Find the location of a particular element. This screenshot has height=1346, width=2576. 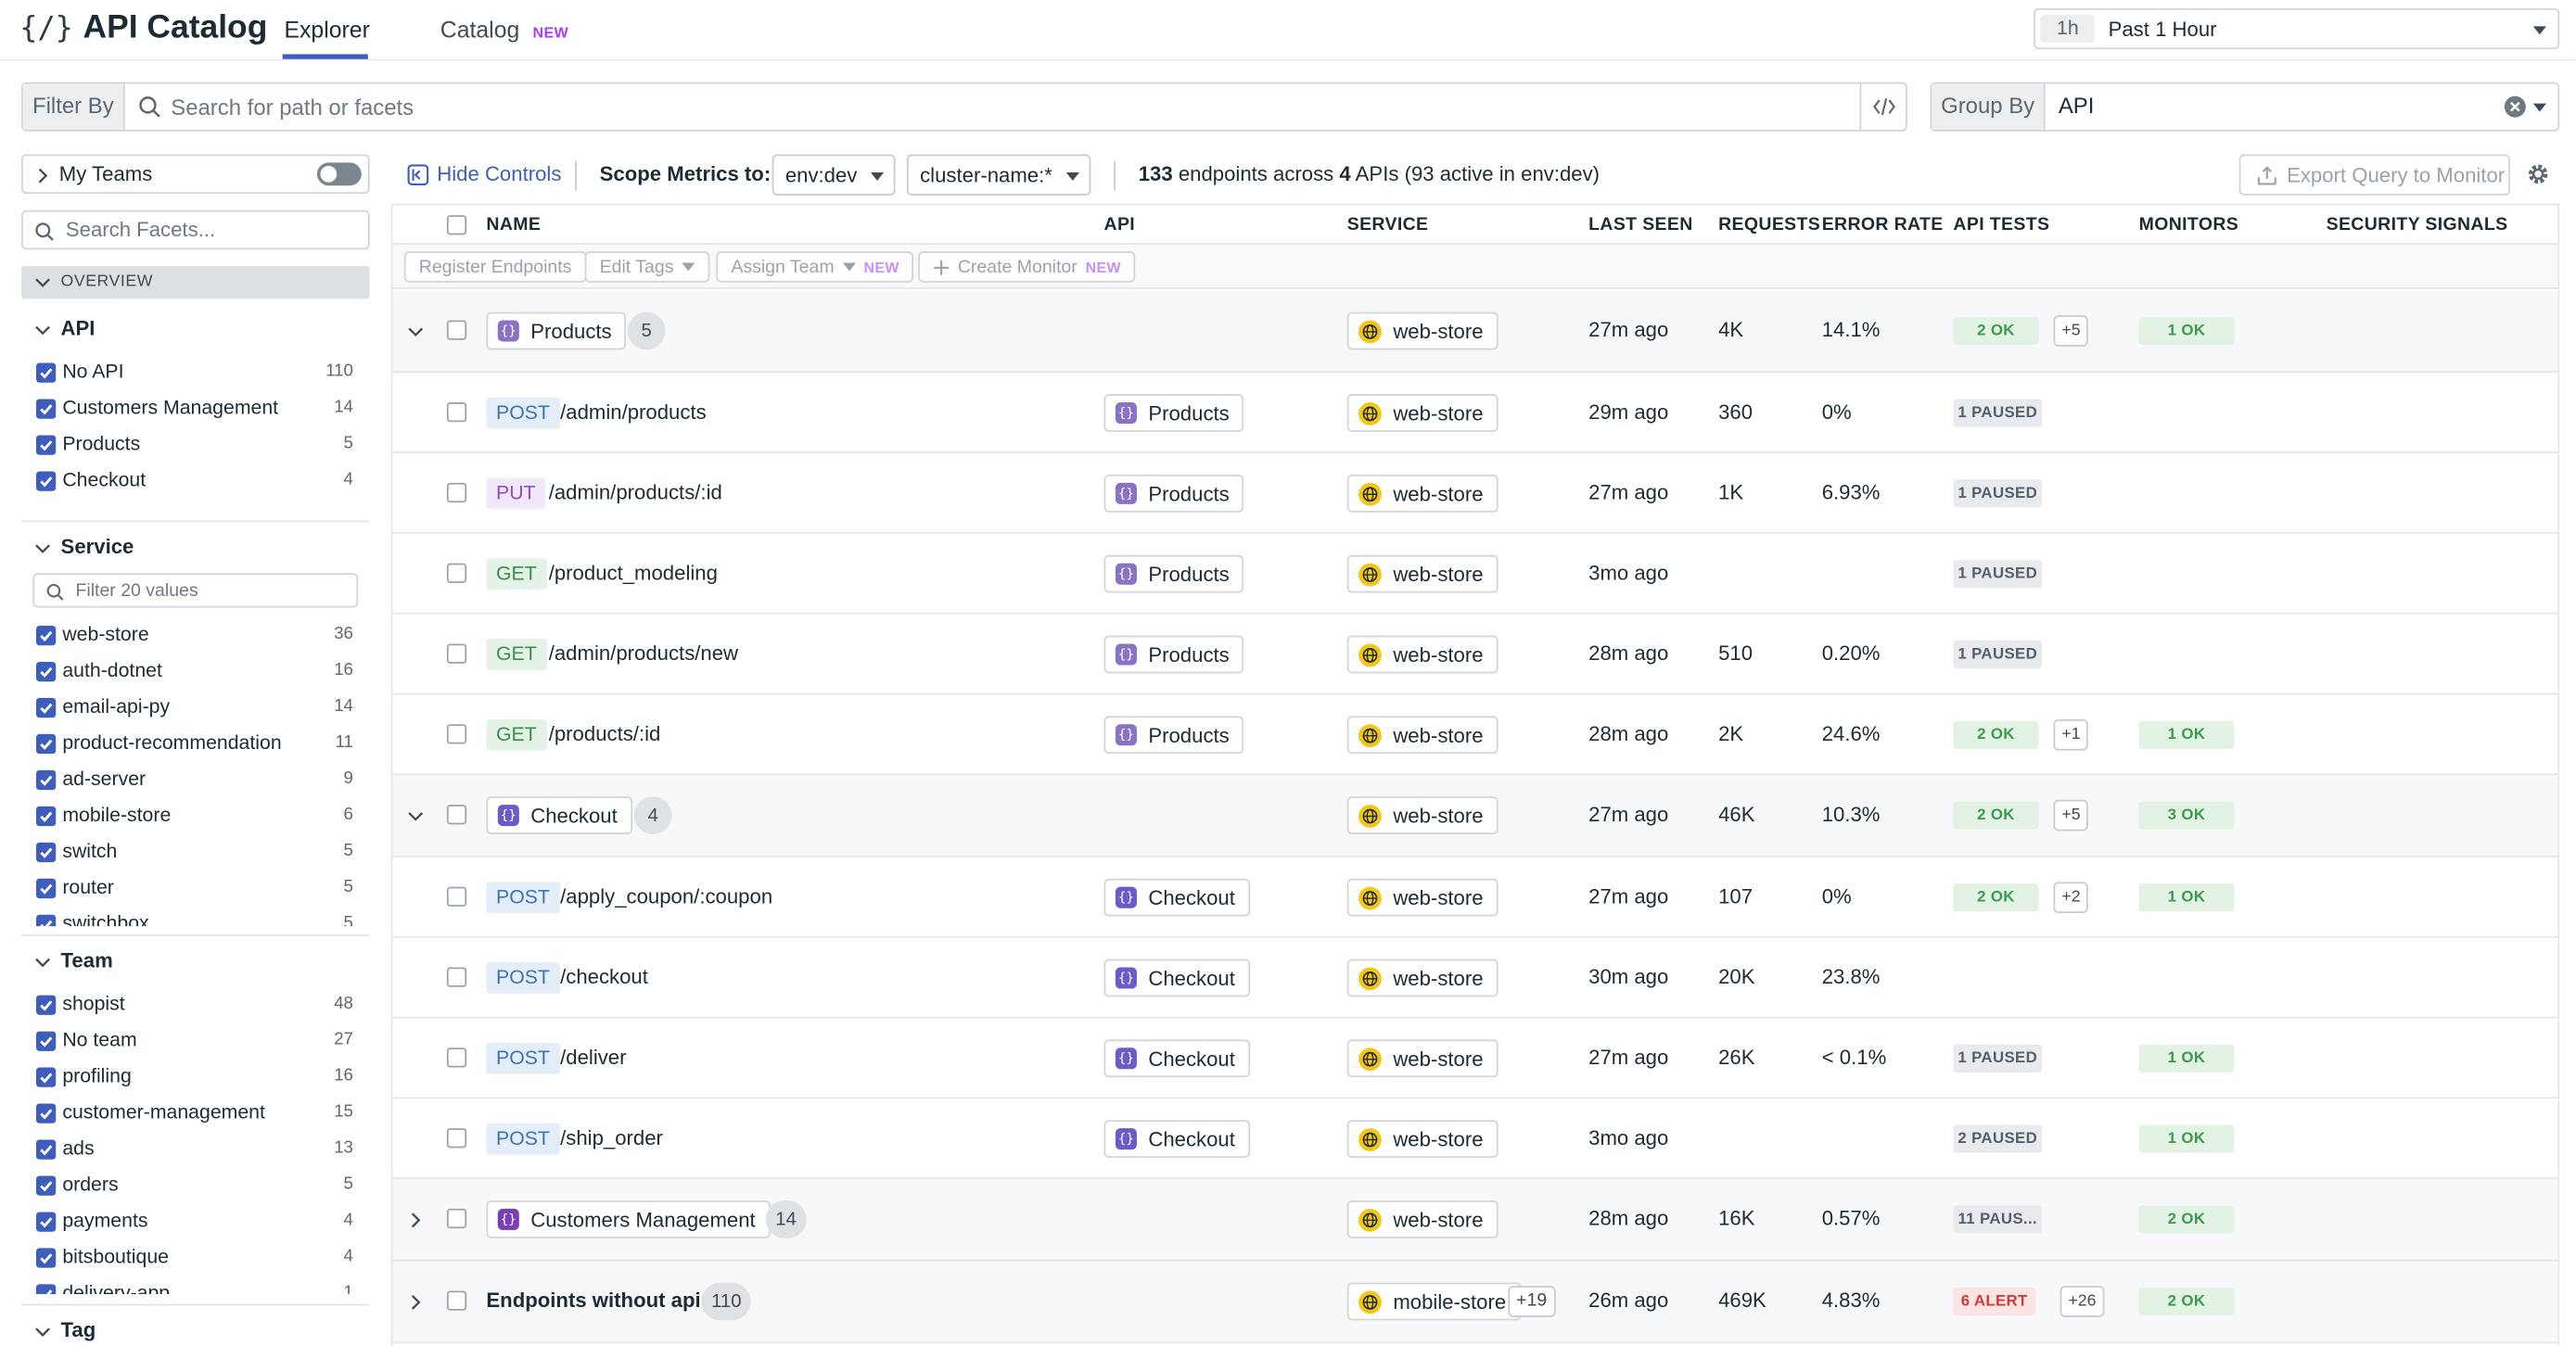

my-teams-toggle-row: My Teams is located at coordinates (196, 174).